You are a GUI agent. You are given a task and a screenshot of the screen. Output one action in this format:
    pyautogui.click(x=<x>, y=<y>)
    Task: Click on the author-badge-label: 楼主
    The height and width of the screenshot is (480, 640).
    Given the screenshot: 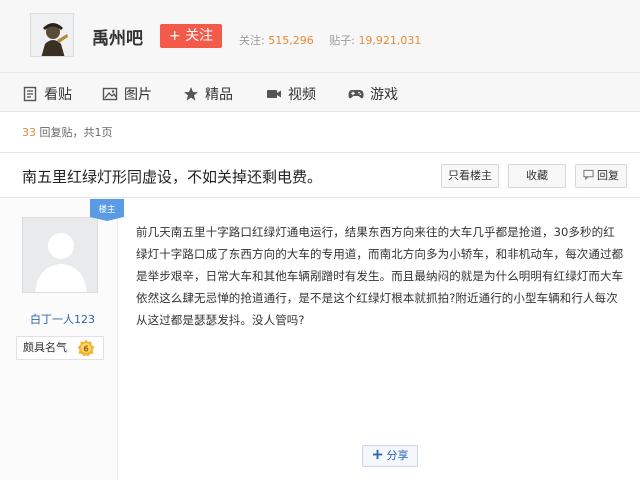 What is the action you would take?
    pyautogui.click(x=107, y=209)
    